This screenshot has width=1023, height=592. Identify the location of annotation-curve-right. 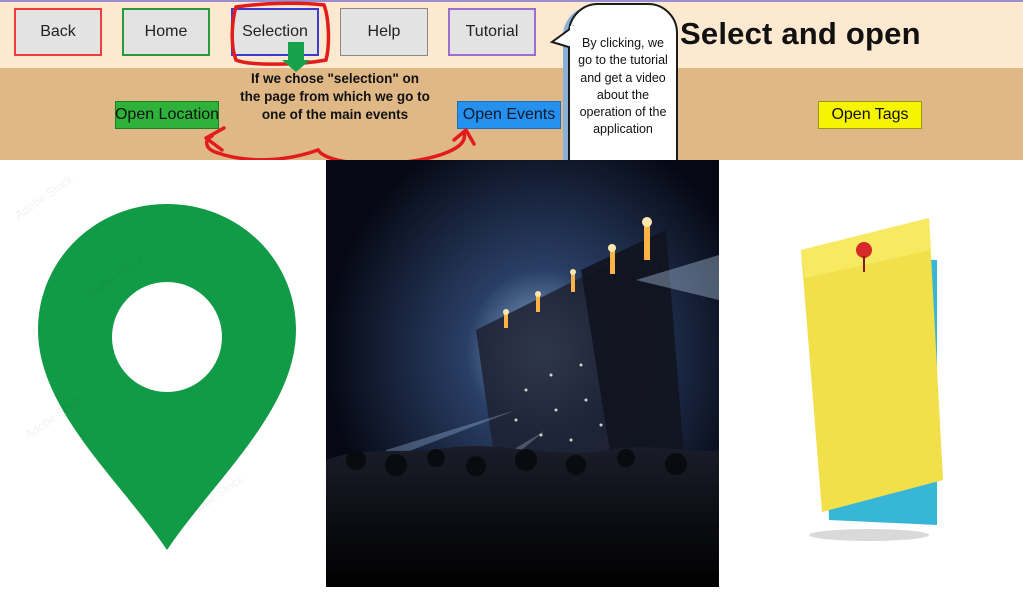
(391, 148).